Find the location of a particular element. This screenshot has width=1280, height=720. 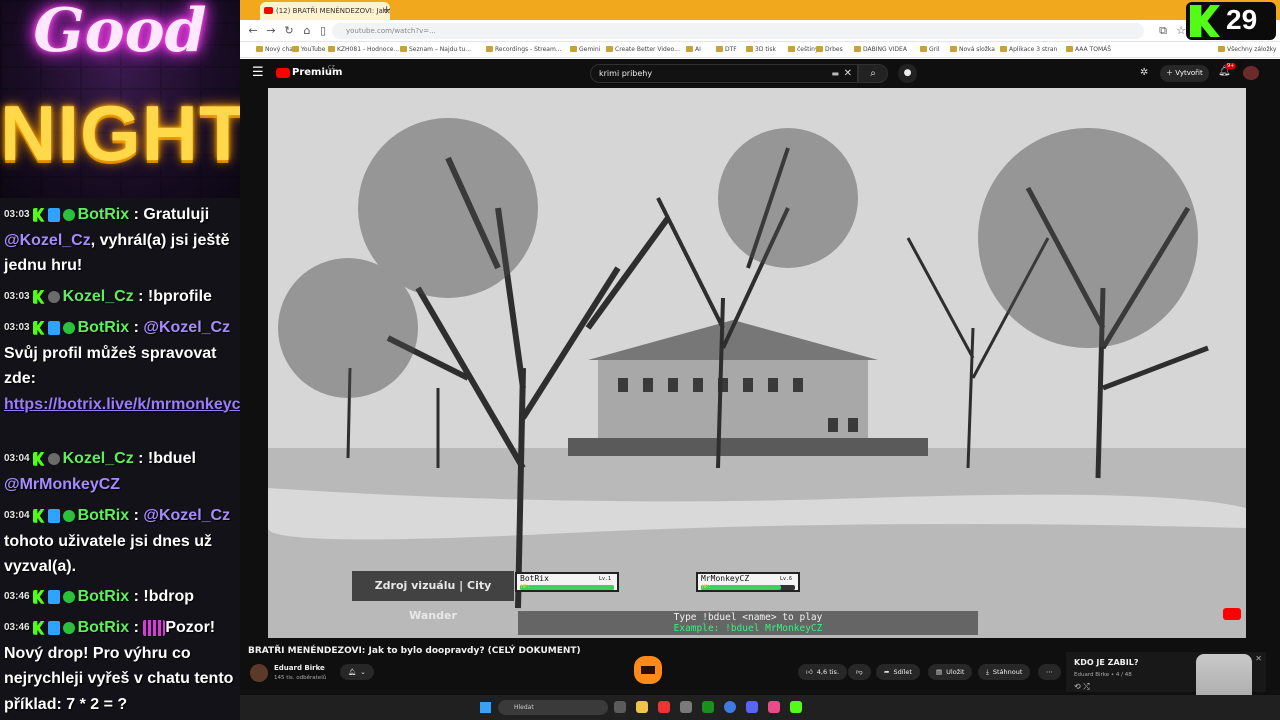

chat-mention: @MrMonkeyCZ is located at coordinates (62, 484).